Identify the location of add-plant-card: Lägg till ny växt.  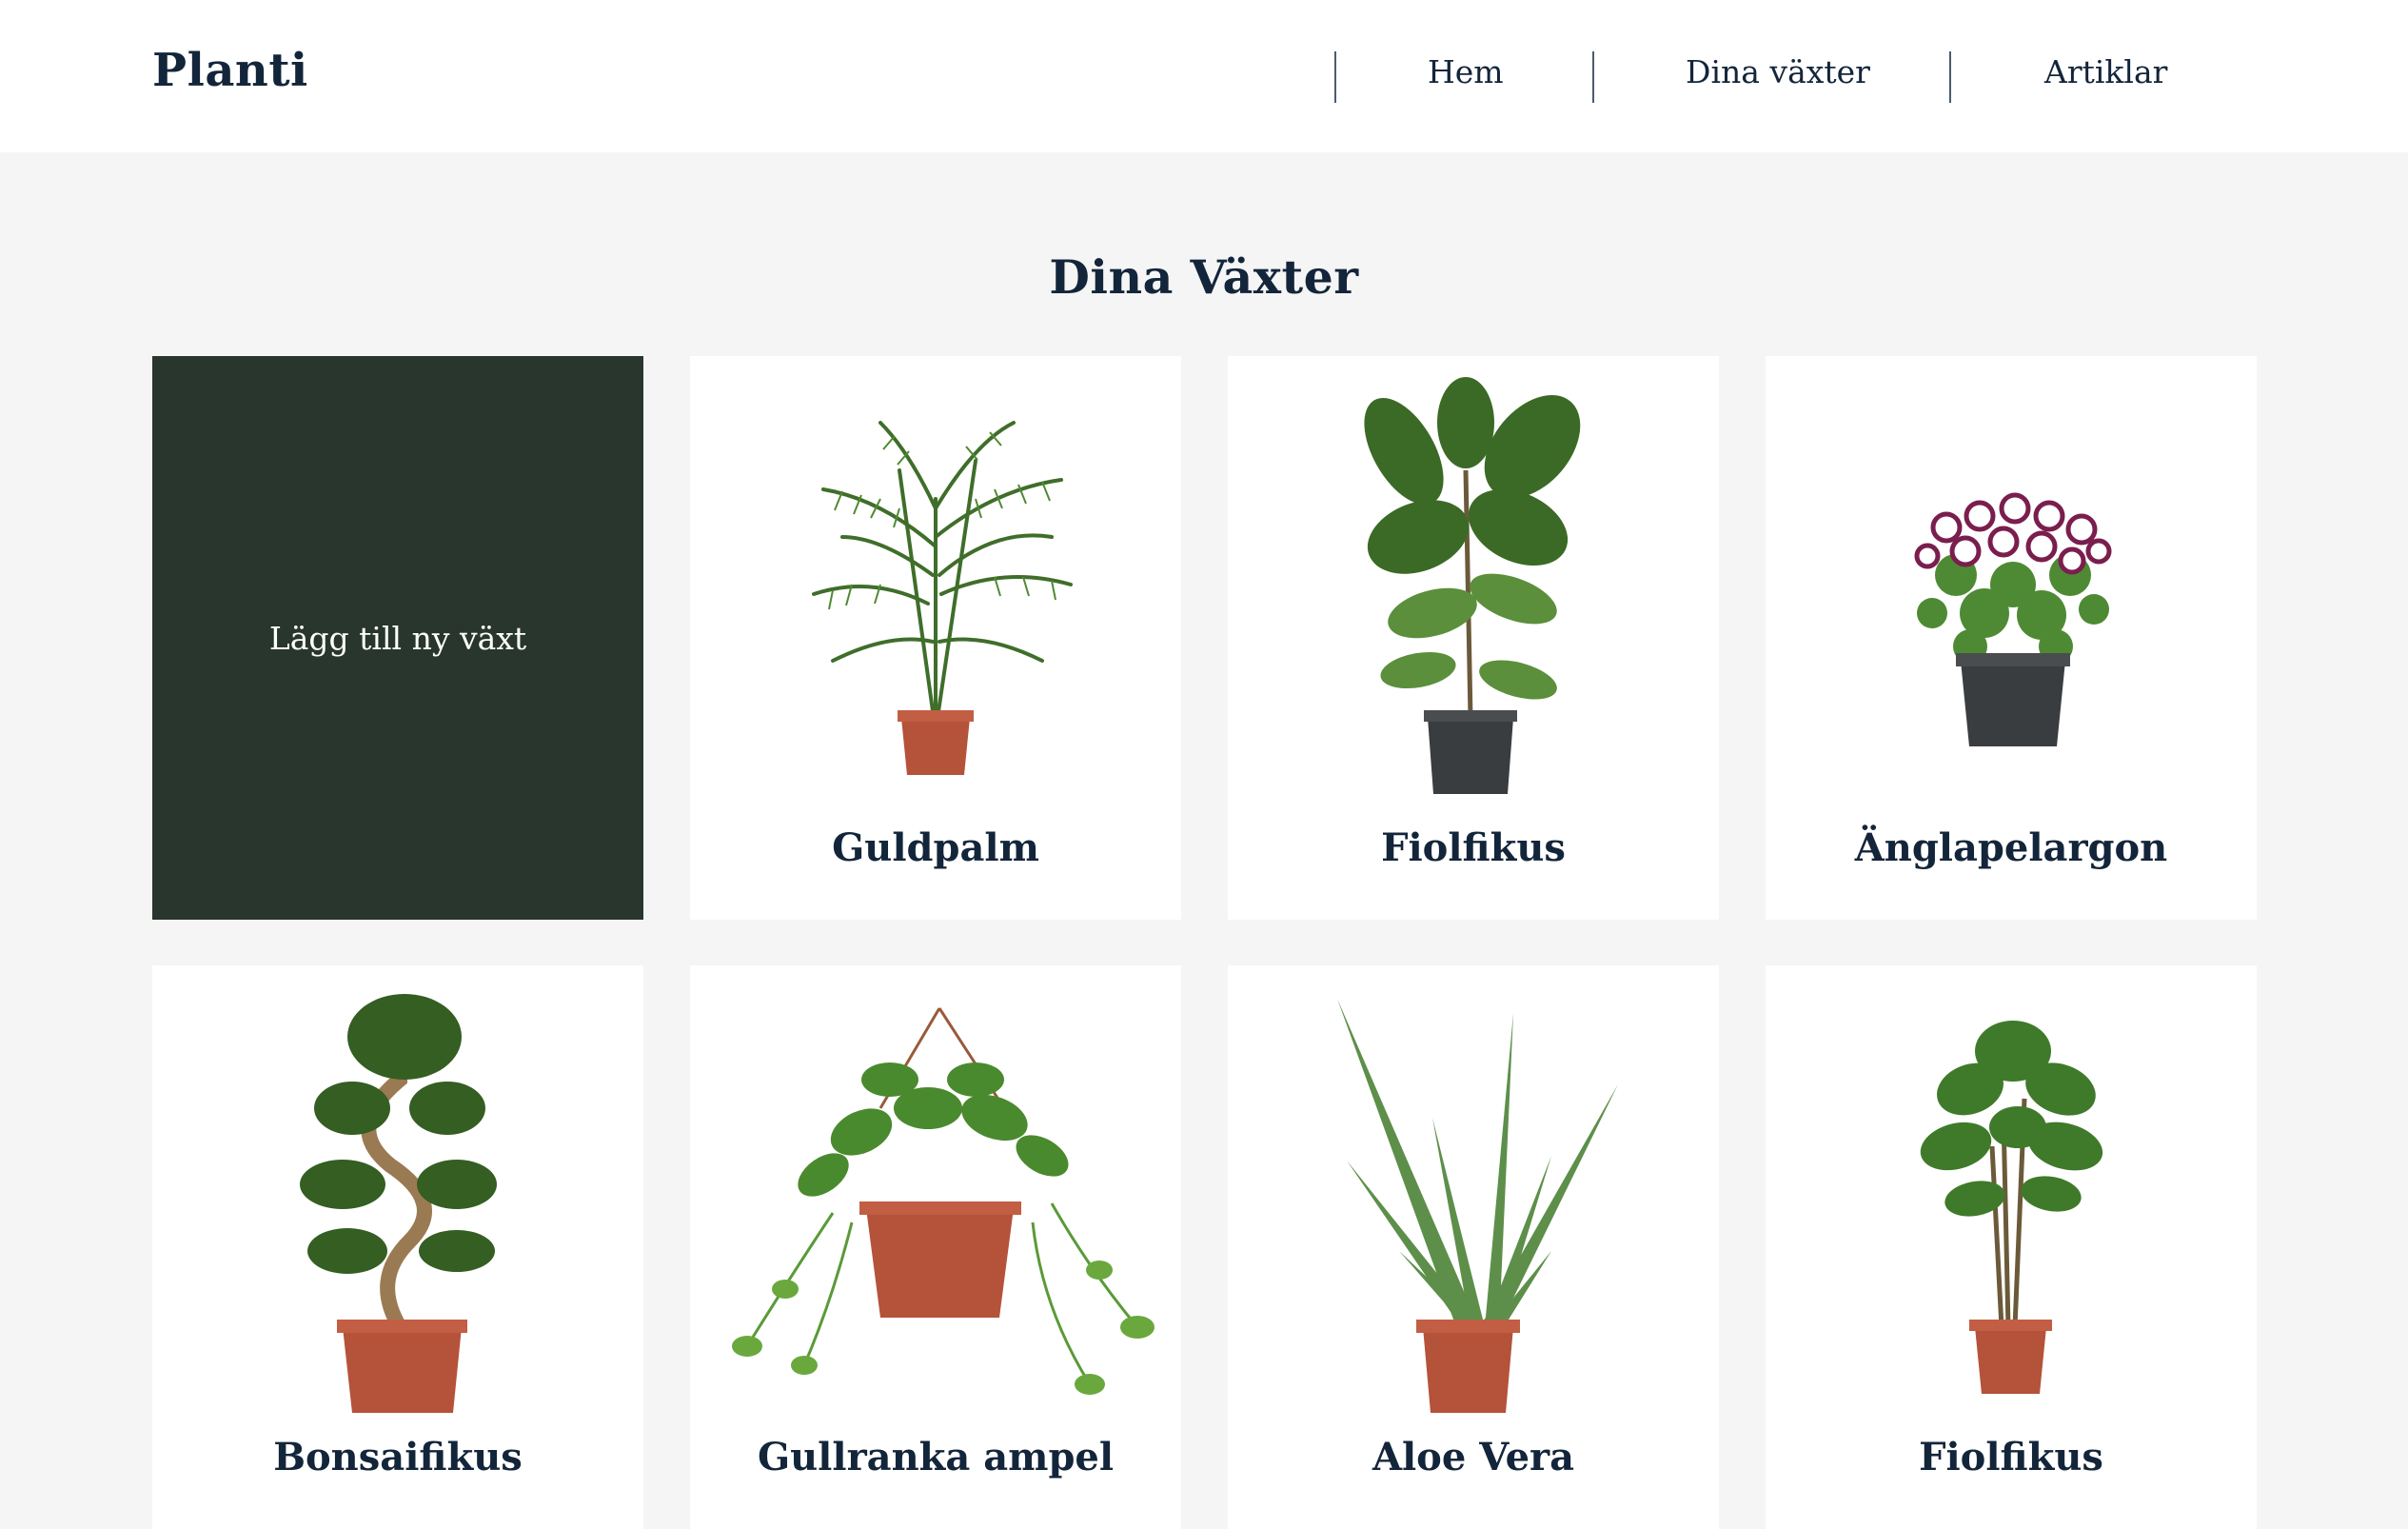
(397, 638).